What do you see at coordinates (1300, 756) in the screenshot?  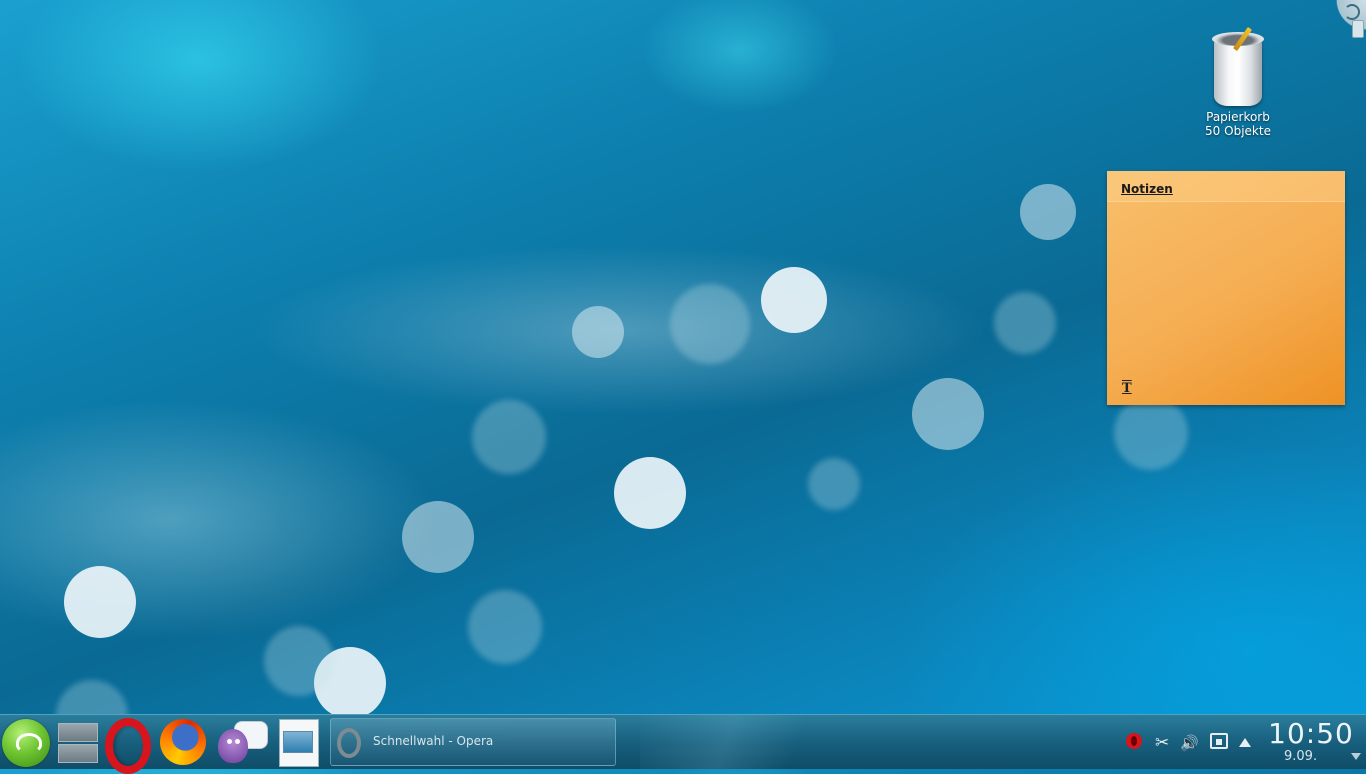 I see `clock-date: 9.09.` at bounding box center [1300, 756].